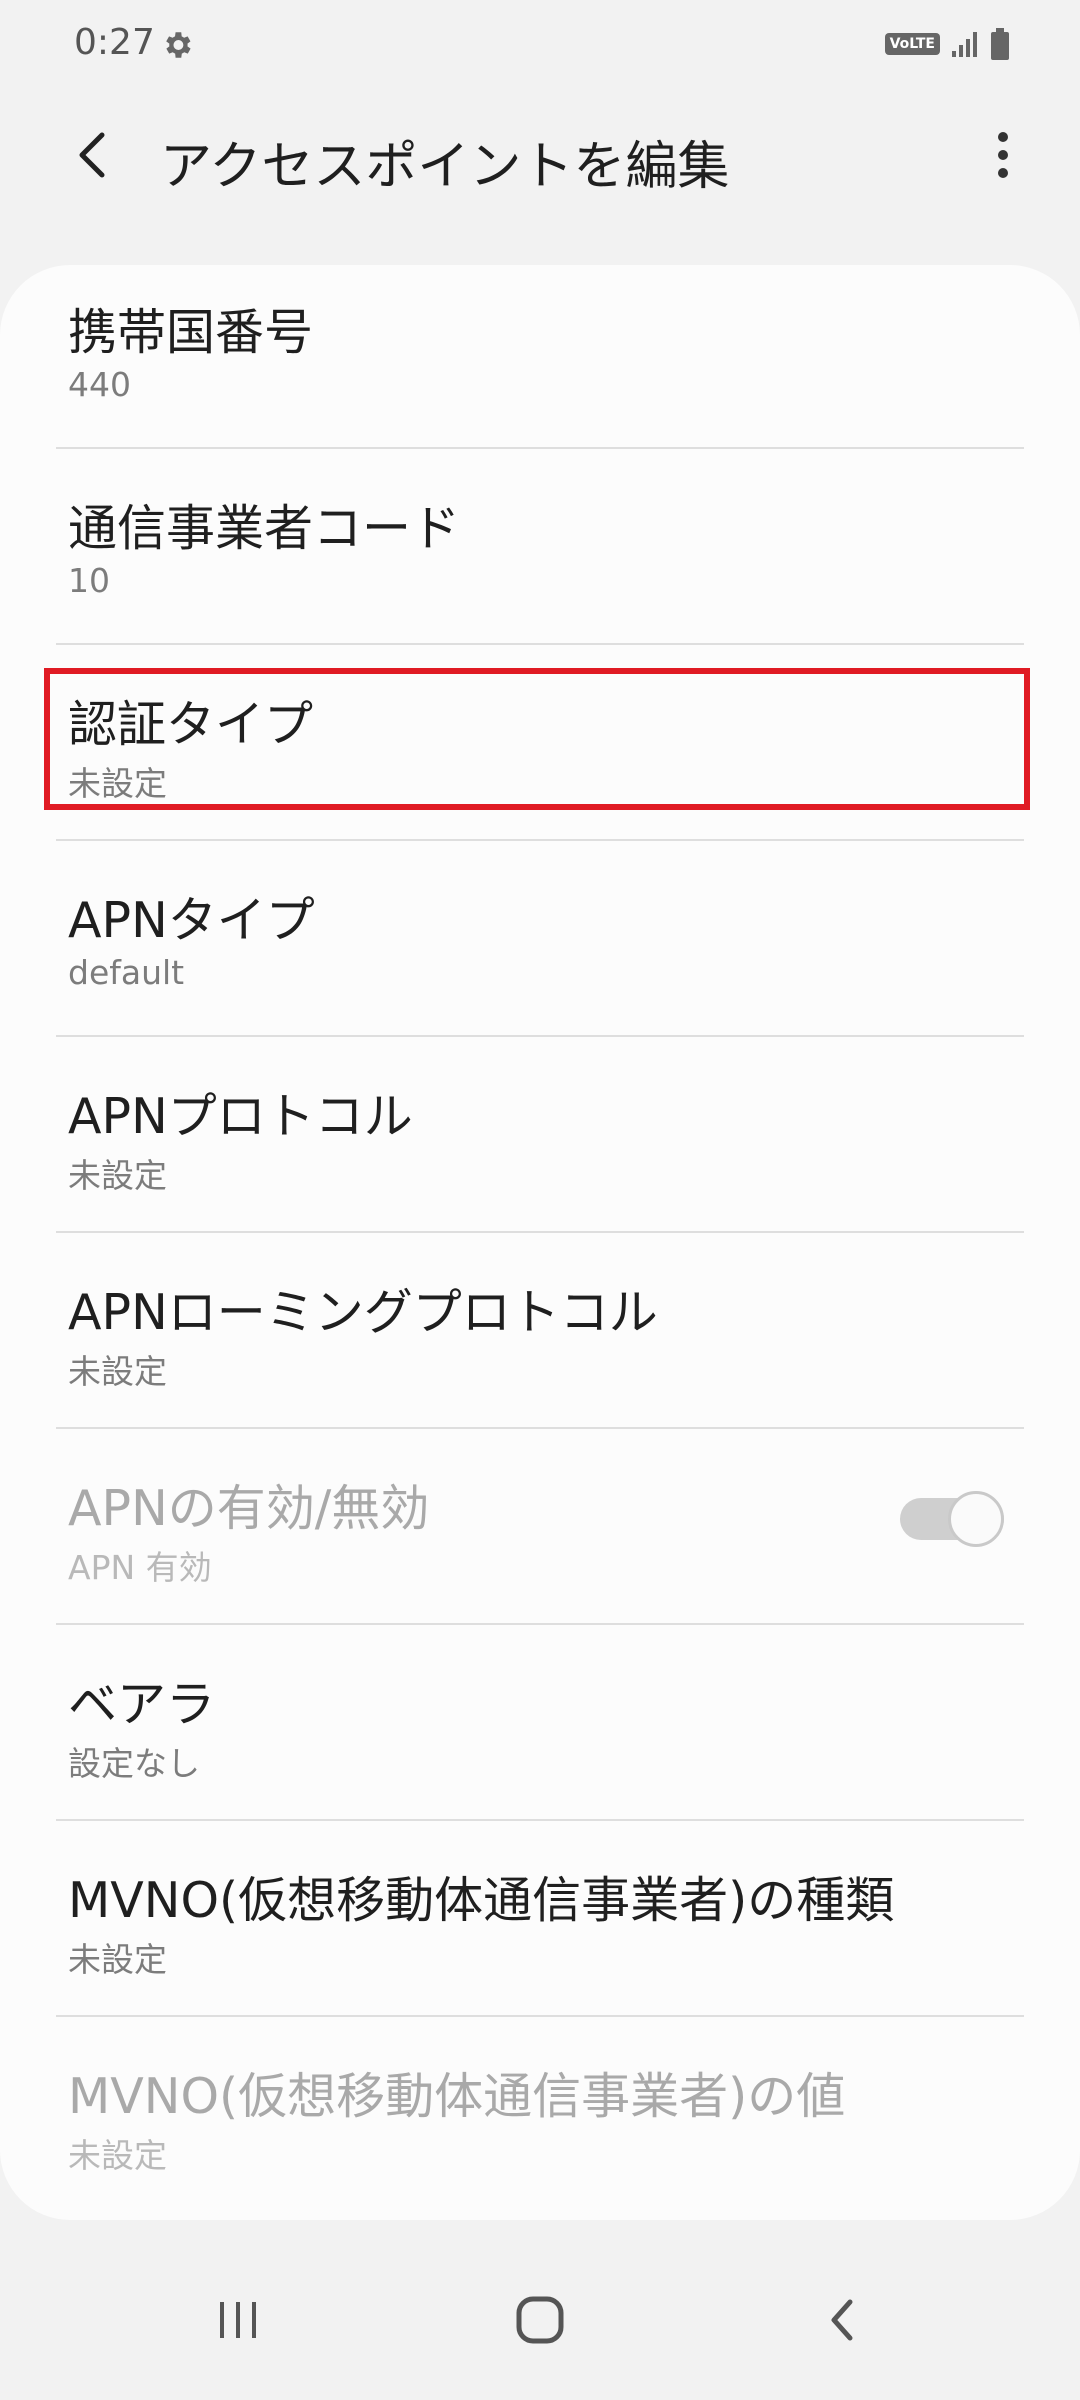 This screenshot has height=2400, width=1080. Describe the element at coordinates (540, 1539) in the screenshot. I see `list-item-apn-enable: APNの有効/無効 APN 有効` at that location.